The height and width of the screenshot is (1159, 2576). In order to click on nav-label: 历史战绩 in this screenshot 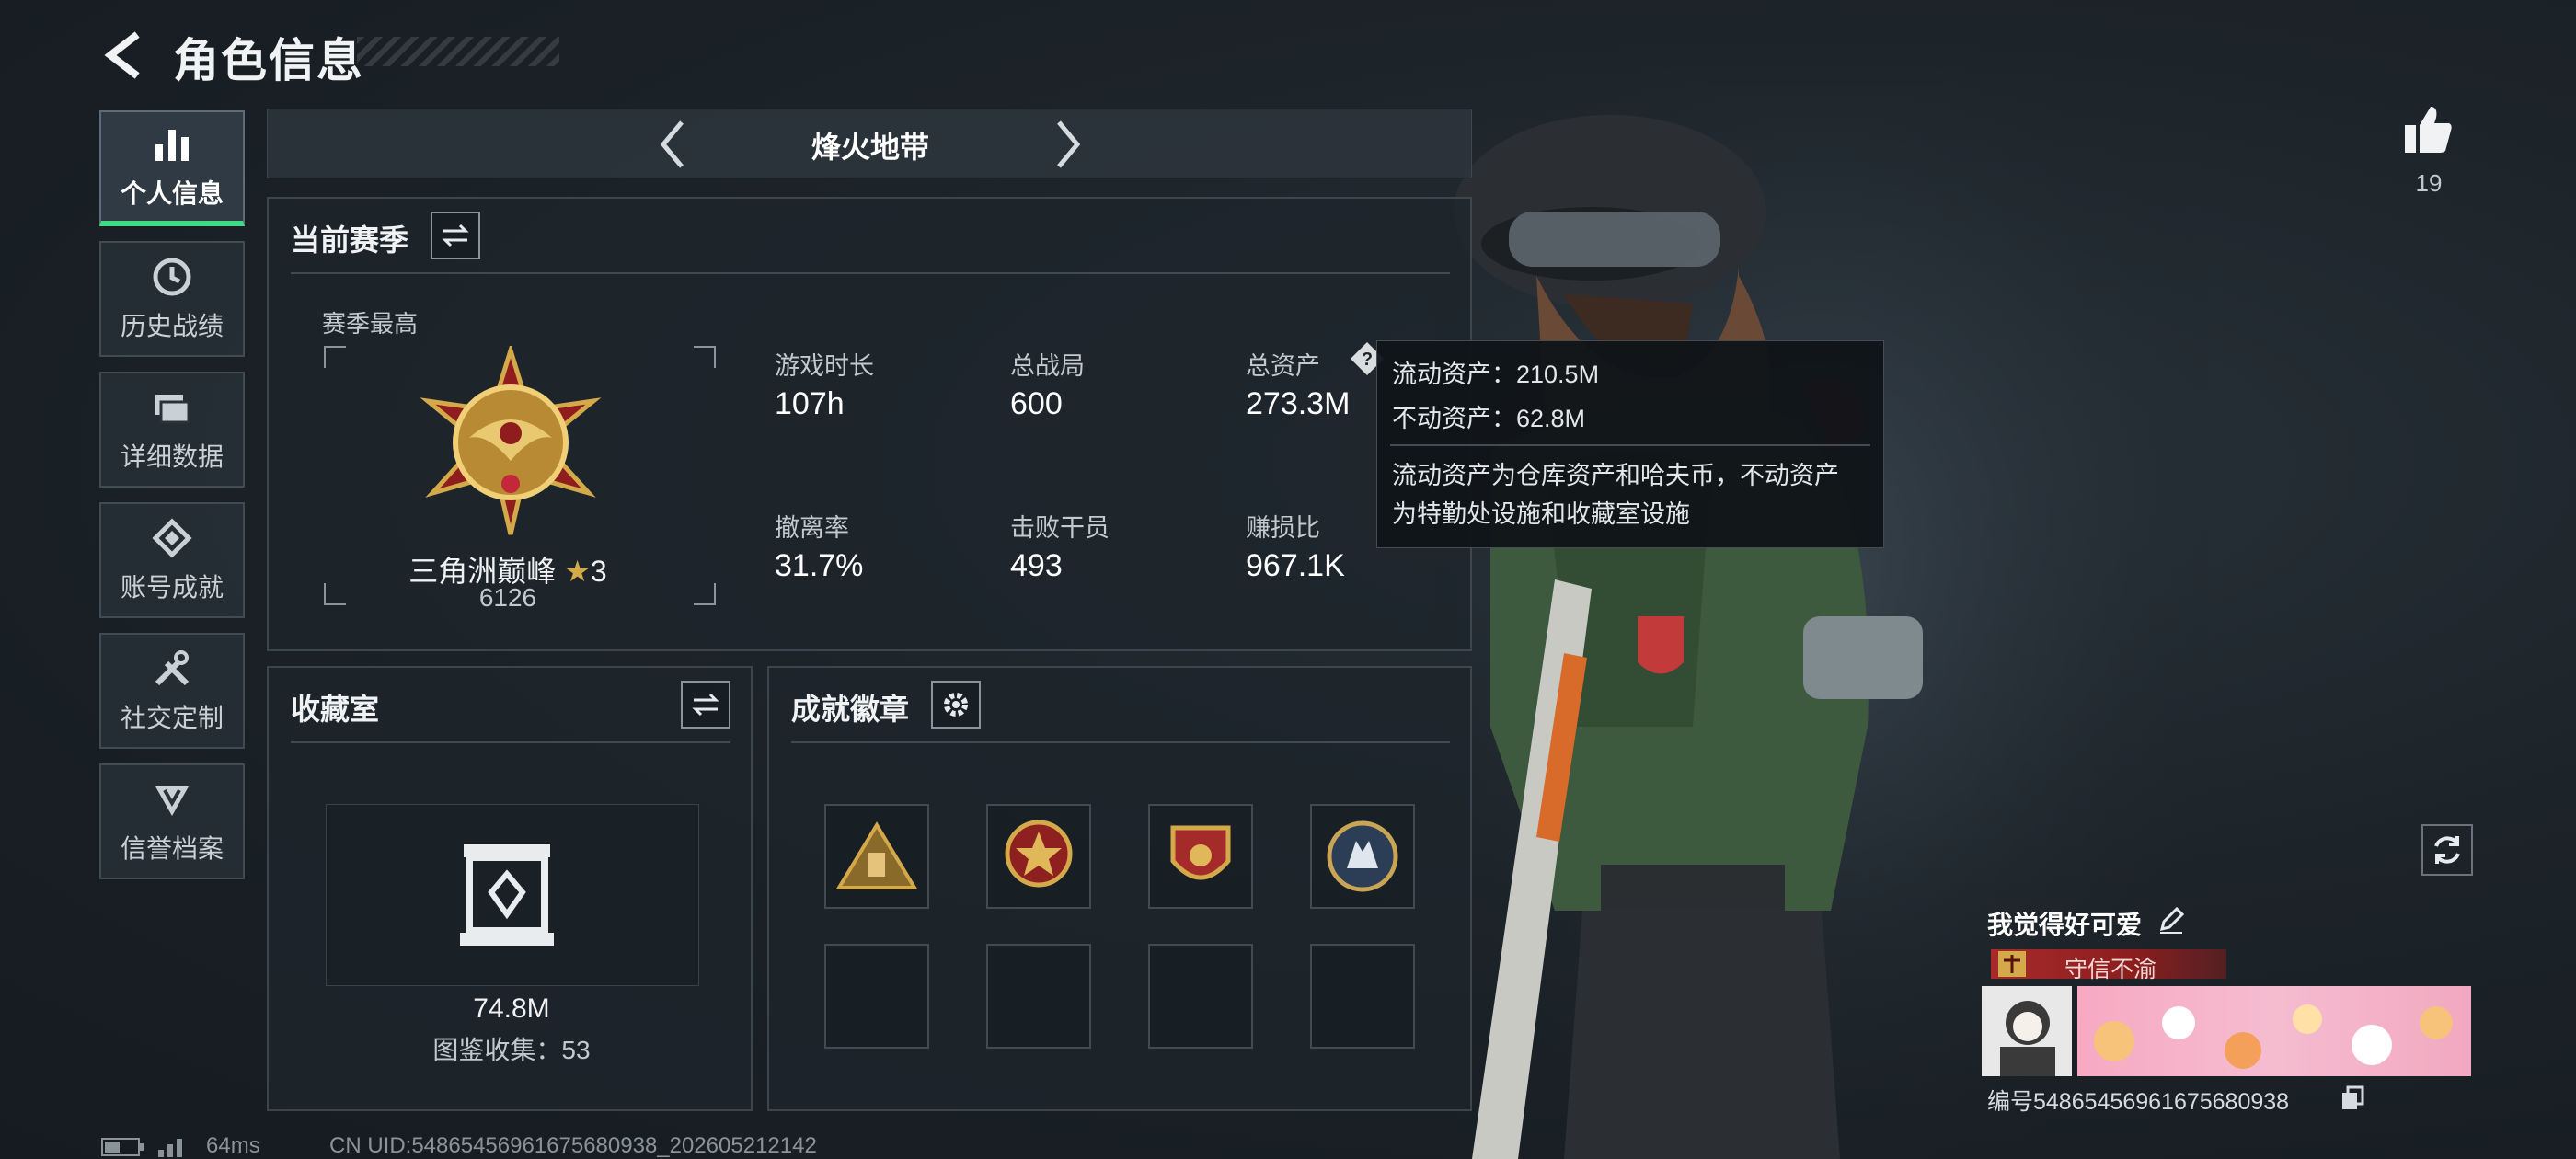, I will do `click(172, 326)`.